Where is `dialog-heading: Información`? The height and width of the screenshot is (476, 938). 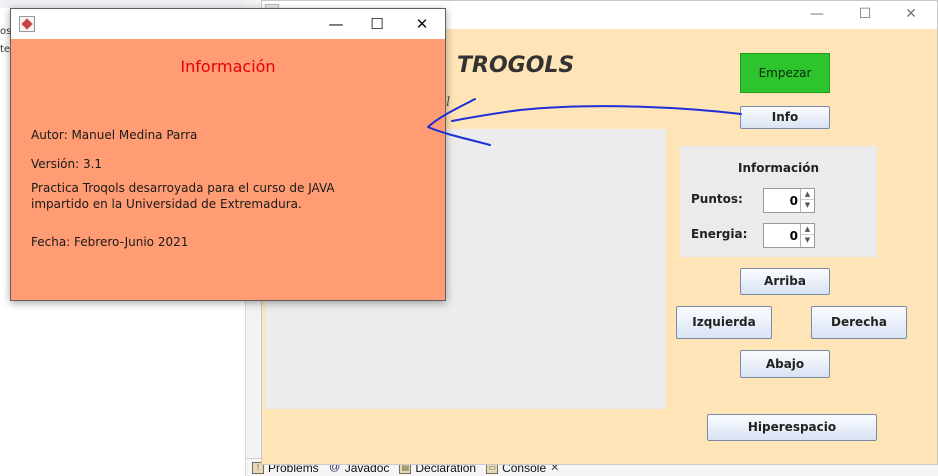
dialog-heading: Información is located at coordinates (228, 66).